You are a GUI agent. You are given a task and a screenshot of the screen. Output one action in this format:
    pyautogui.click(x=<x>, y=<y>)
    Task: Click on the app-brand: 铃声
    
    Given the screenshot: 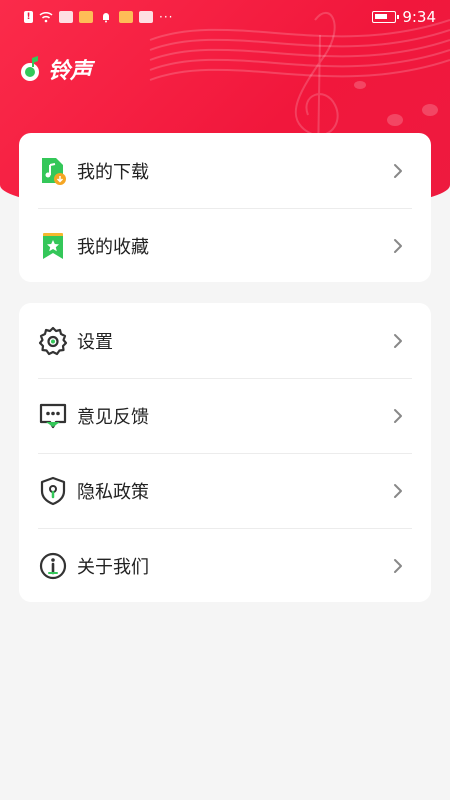 What is the action you would take?
    pyautogui.click(x=55, y=69)
    